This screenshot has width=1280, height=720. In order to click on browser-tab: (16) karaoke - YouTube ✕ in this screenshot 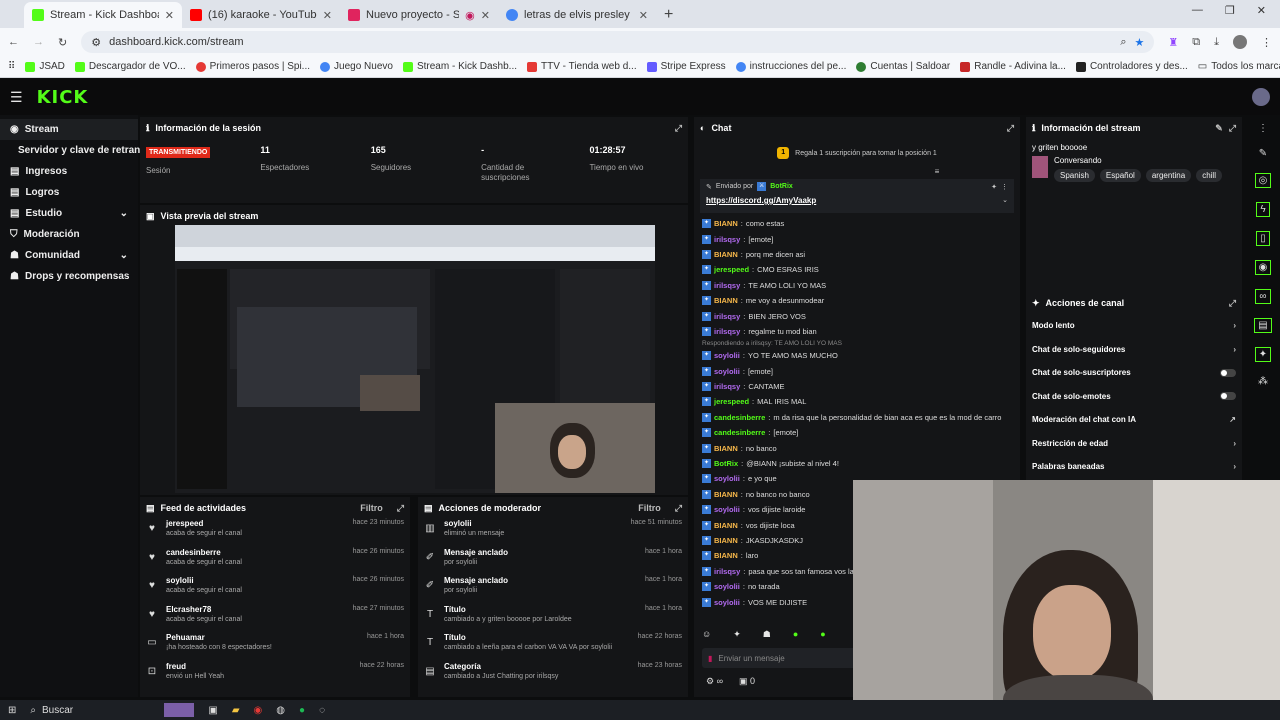, I will do `click(261, 15)`.